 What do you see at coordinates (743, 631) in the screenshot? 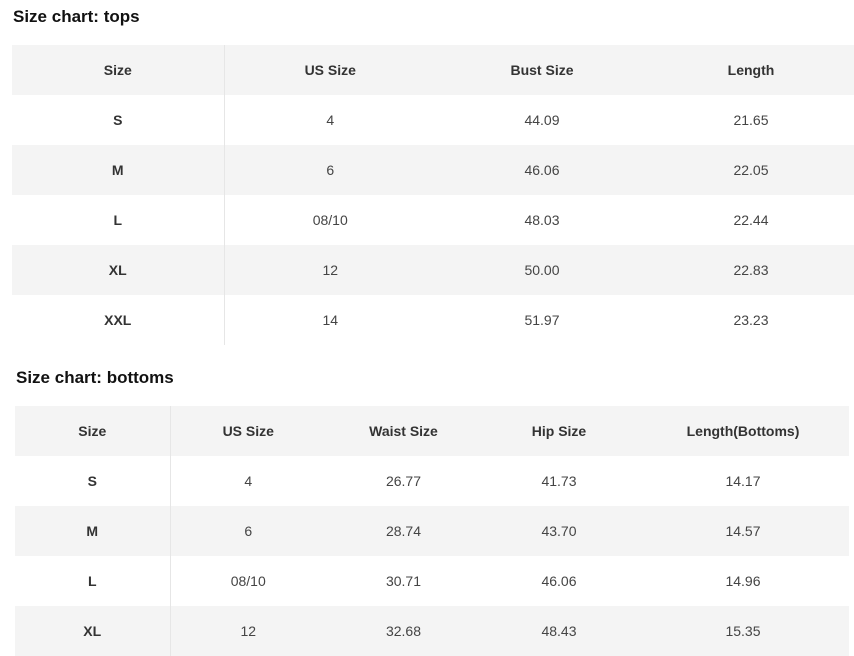
I see `length-cell: 15.35` at bounding box center [743, 631].